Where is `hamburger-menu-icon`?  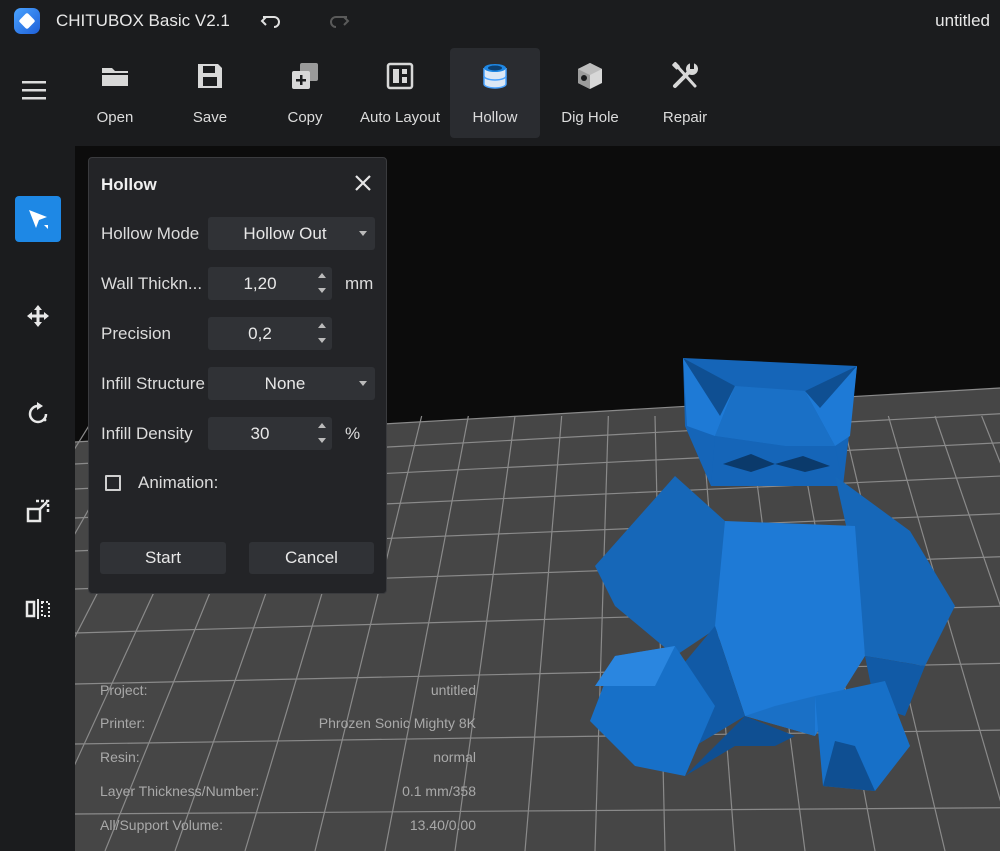 hamburger-menu-icon is located at coordinates (34, 91).